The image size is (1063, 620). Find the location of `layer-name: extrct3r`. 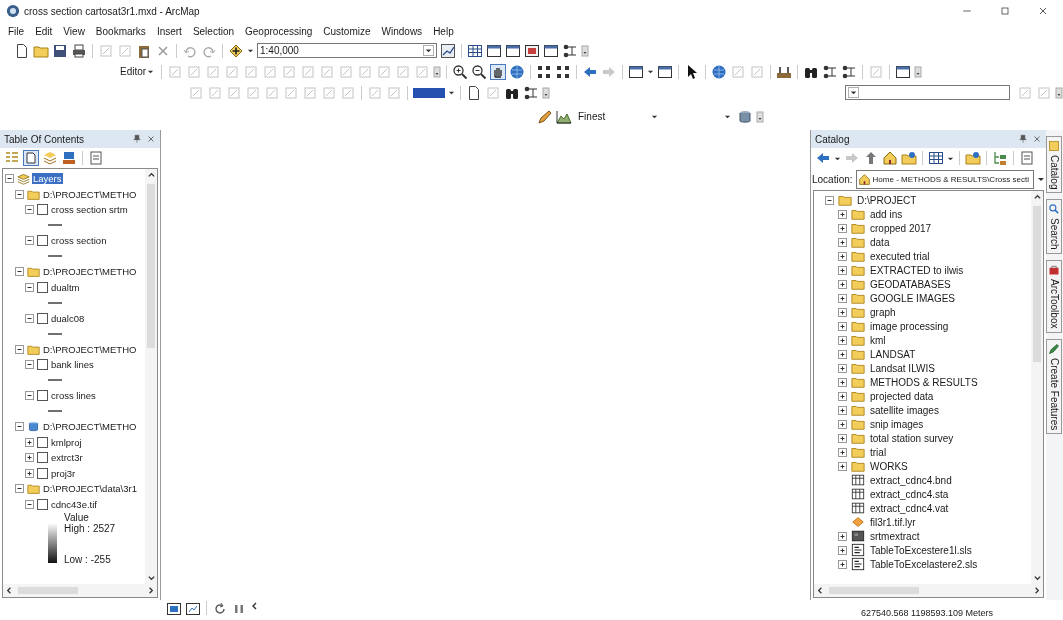

layer-name: extrct3r is located at coordinates (67, 458).